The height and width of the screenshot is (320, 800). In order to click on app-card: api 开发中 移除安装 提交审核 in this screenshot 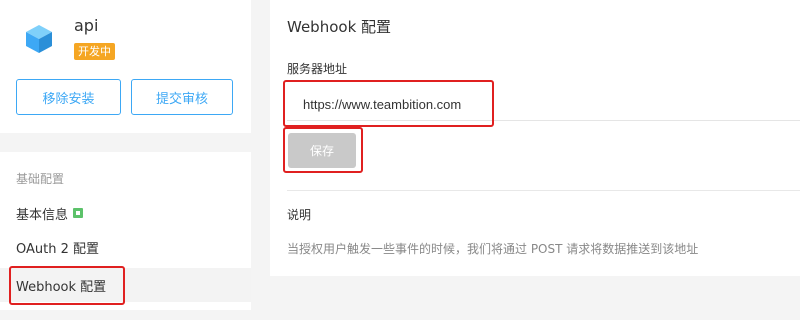, I will do `click(125, 66)`.